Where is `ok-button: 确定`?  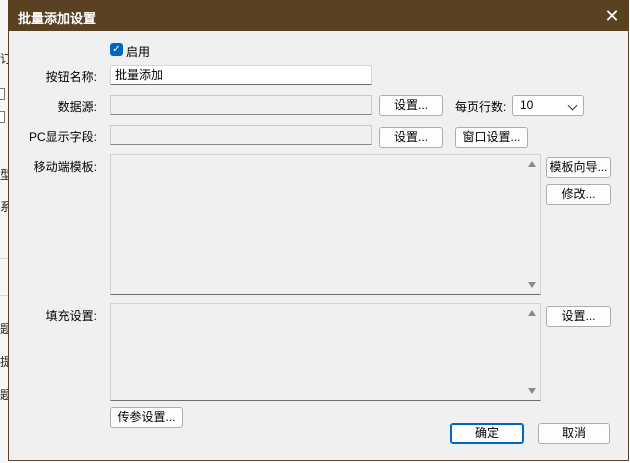
ok-button: 确定 is located at coordinates (487, 433).